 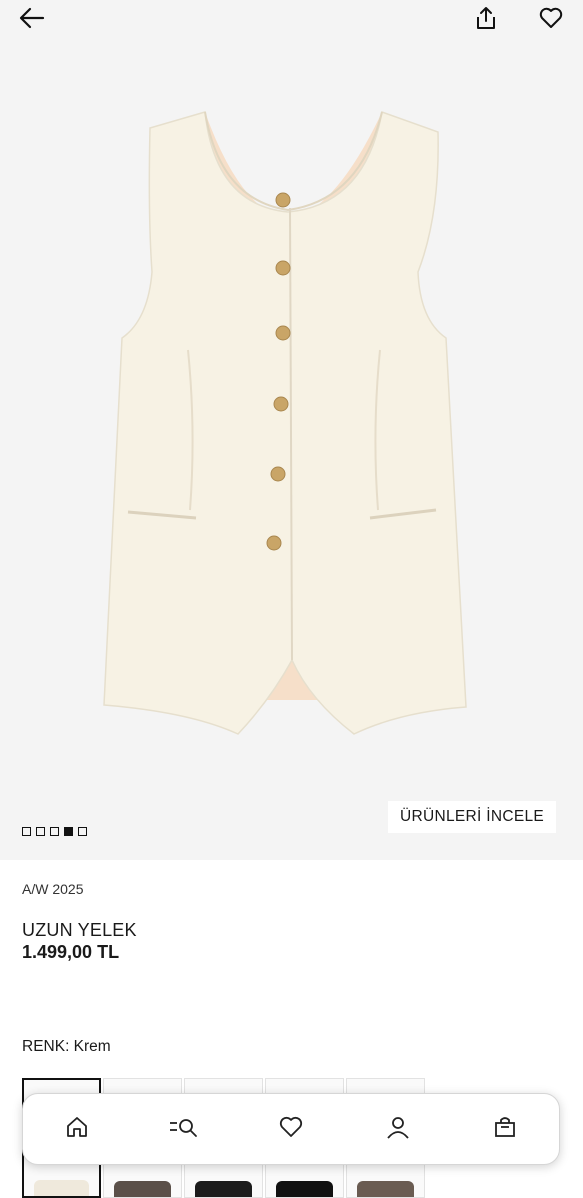 I want to click on color-label: RENK: Krem, so click(x=66, y=1046).